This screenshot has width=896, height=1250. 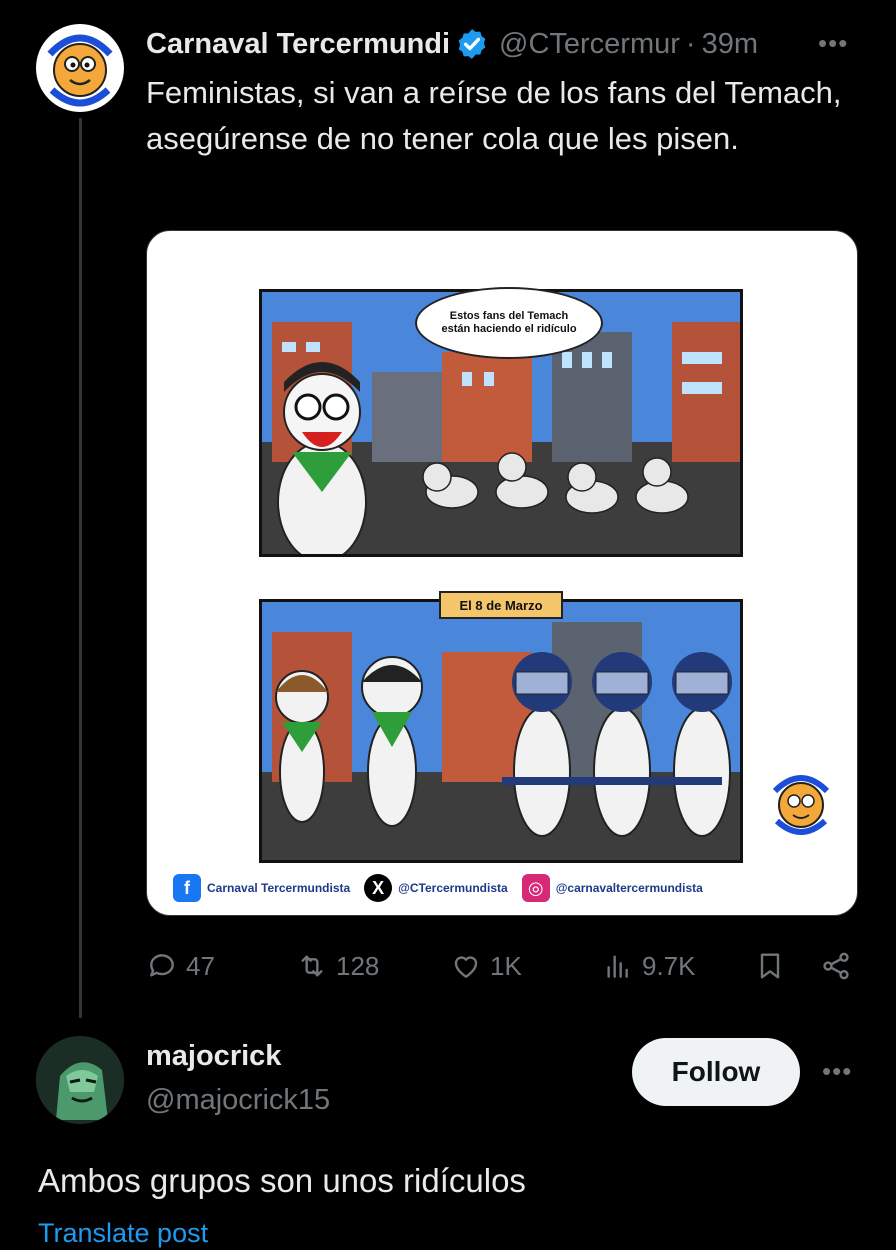 I want to click on verified-badge-icon, so click(x=472, y=44).